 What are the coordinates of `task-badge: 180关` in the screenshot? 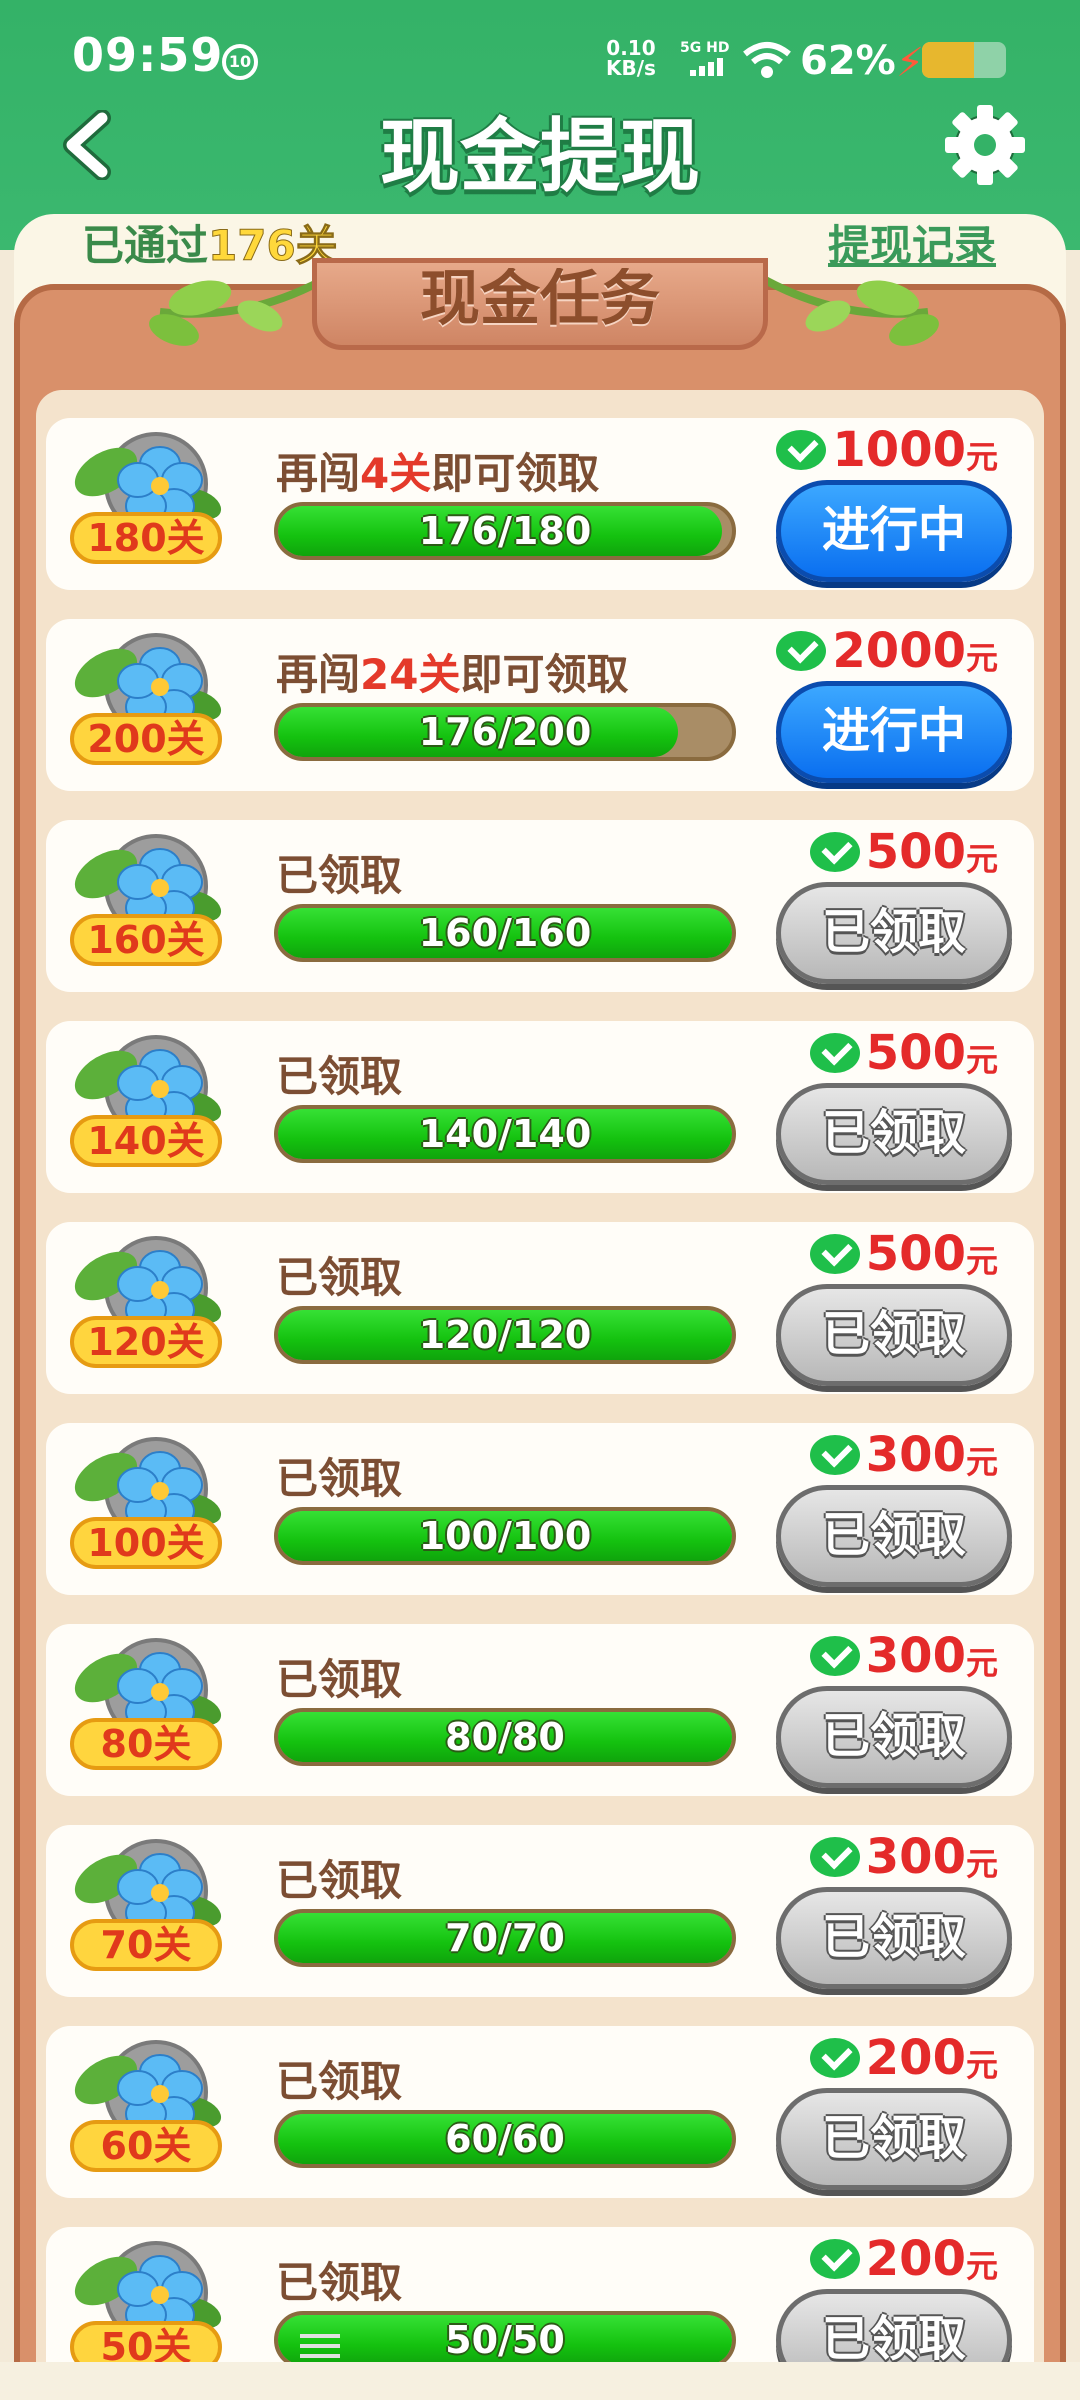 It's located at (144, 504).